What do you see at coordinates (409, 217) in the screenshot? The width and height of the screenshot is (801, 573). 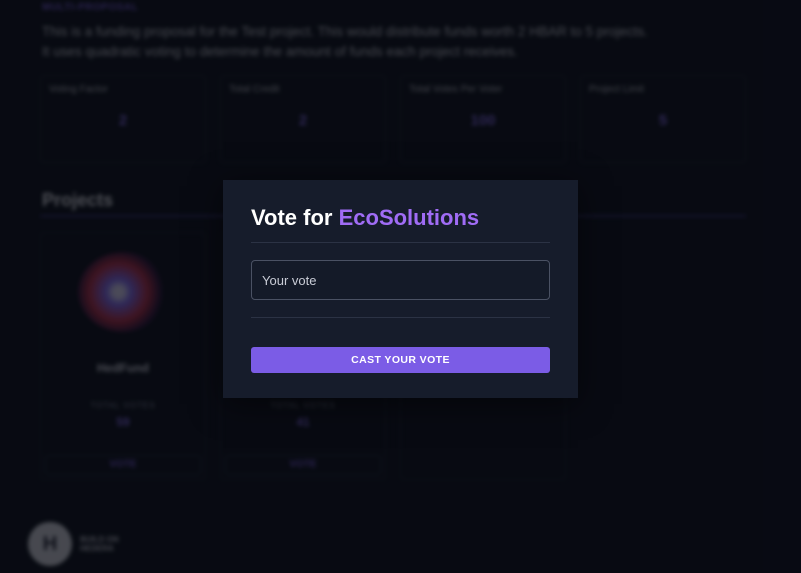 I see `project-name-highlight: EcoSolutions` at bounding box center [409, 217].